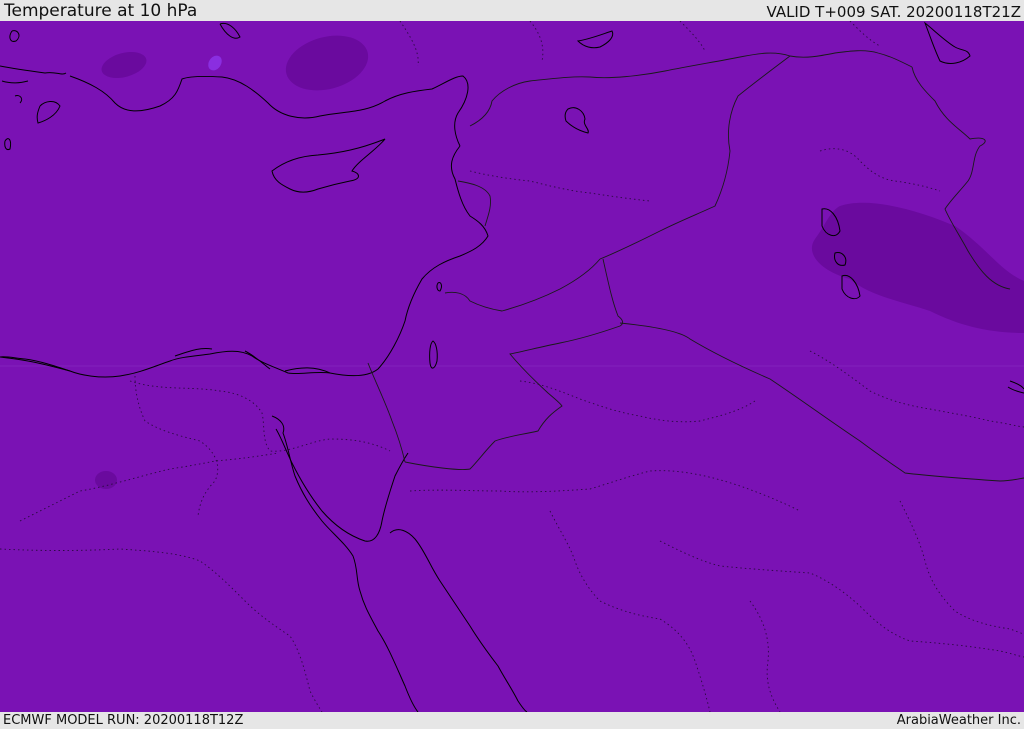 The image size is (1024, 729). Describe the element at coordinates (106, 480) in the screenshot. I see `cold-pocket-libya` at that location.